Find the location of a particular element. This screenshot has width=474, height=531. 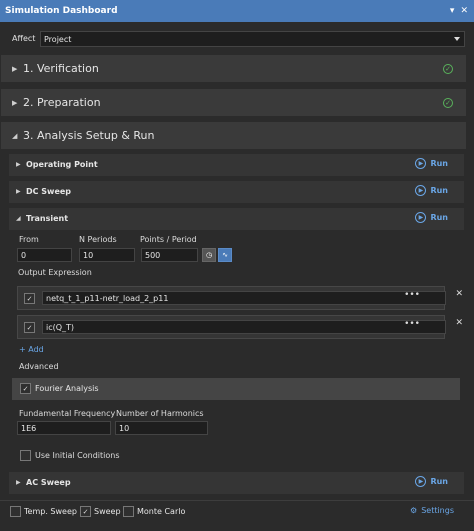

temp-sweep-checkbox is located at coordinates (15, 511).